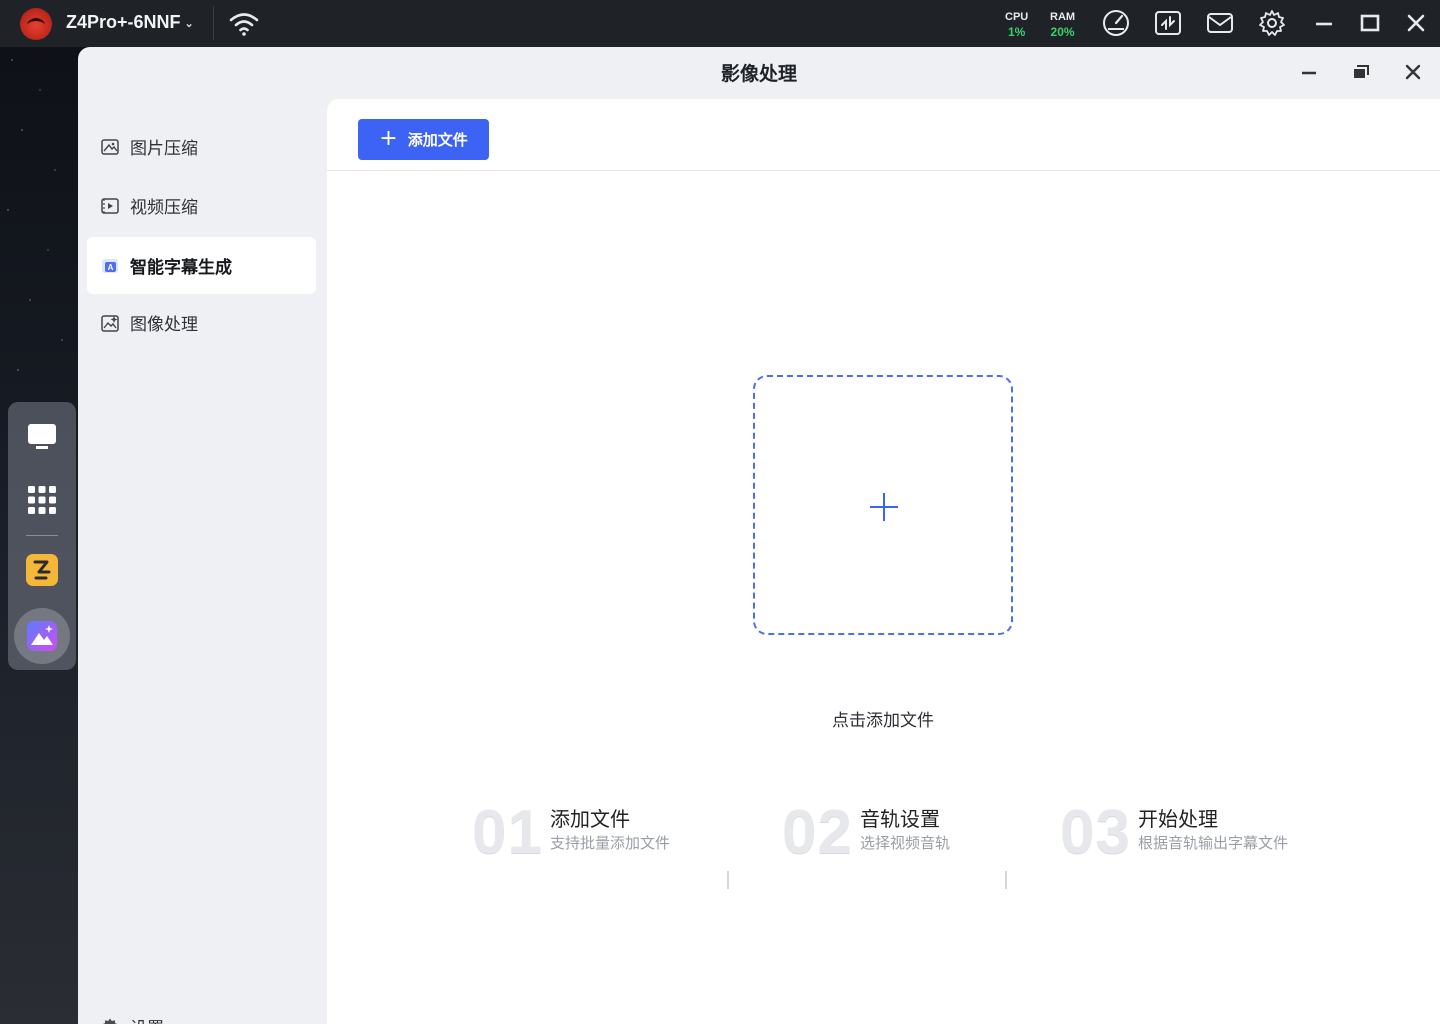 This screenshot has height=1024, width=1440. I want to click on monitor-stats-icon, so click(1168, 23).